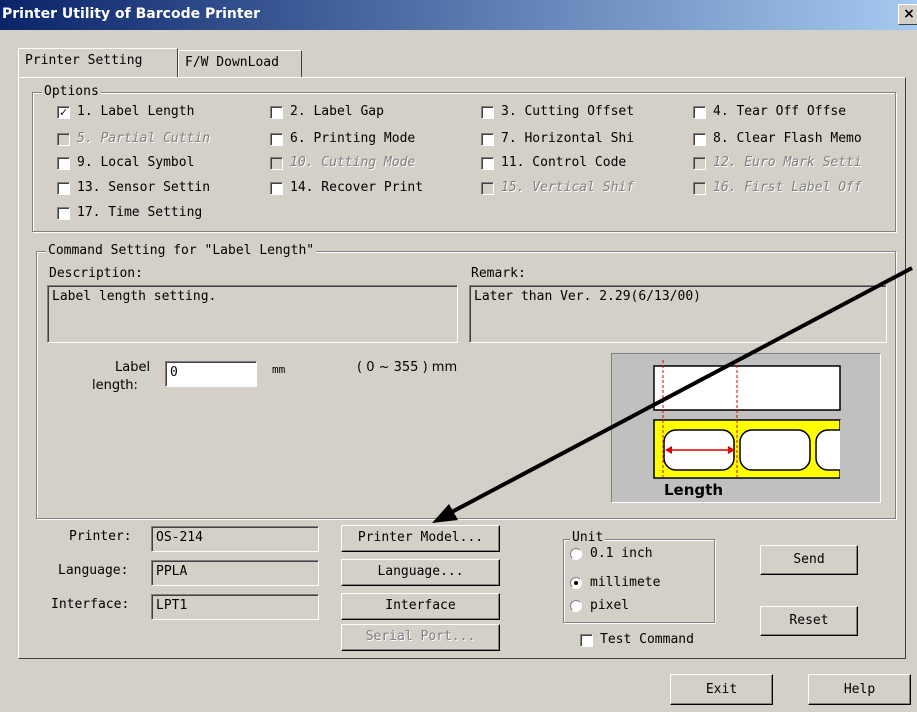 The image size is (917, 712). What do you see at coordinates (809, 560) in the screenshot?
I see `send-button: Send` at bounding box center [809, 560].